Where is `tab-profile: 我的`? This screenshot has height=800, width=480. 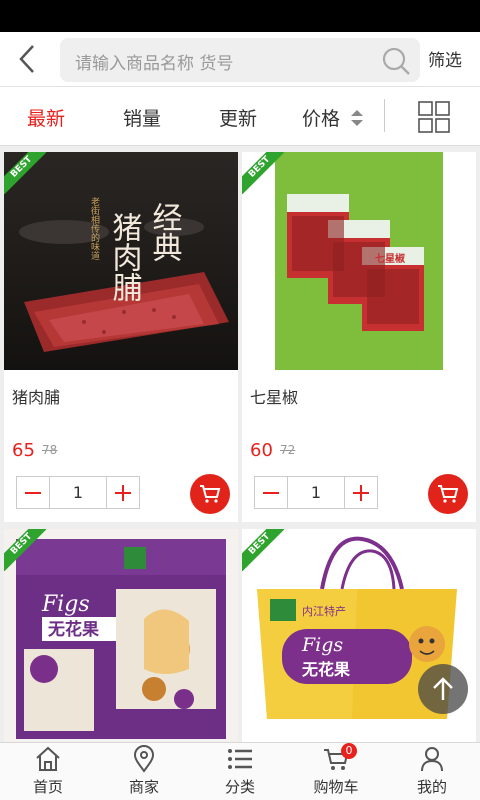
tab-profile: 我的 is located at coordinates (432, 771).